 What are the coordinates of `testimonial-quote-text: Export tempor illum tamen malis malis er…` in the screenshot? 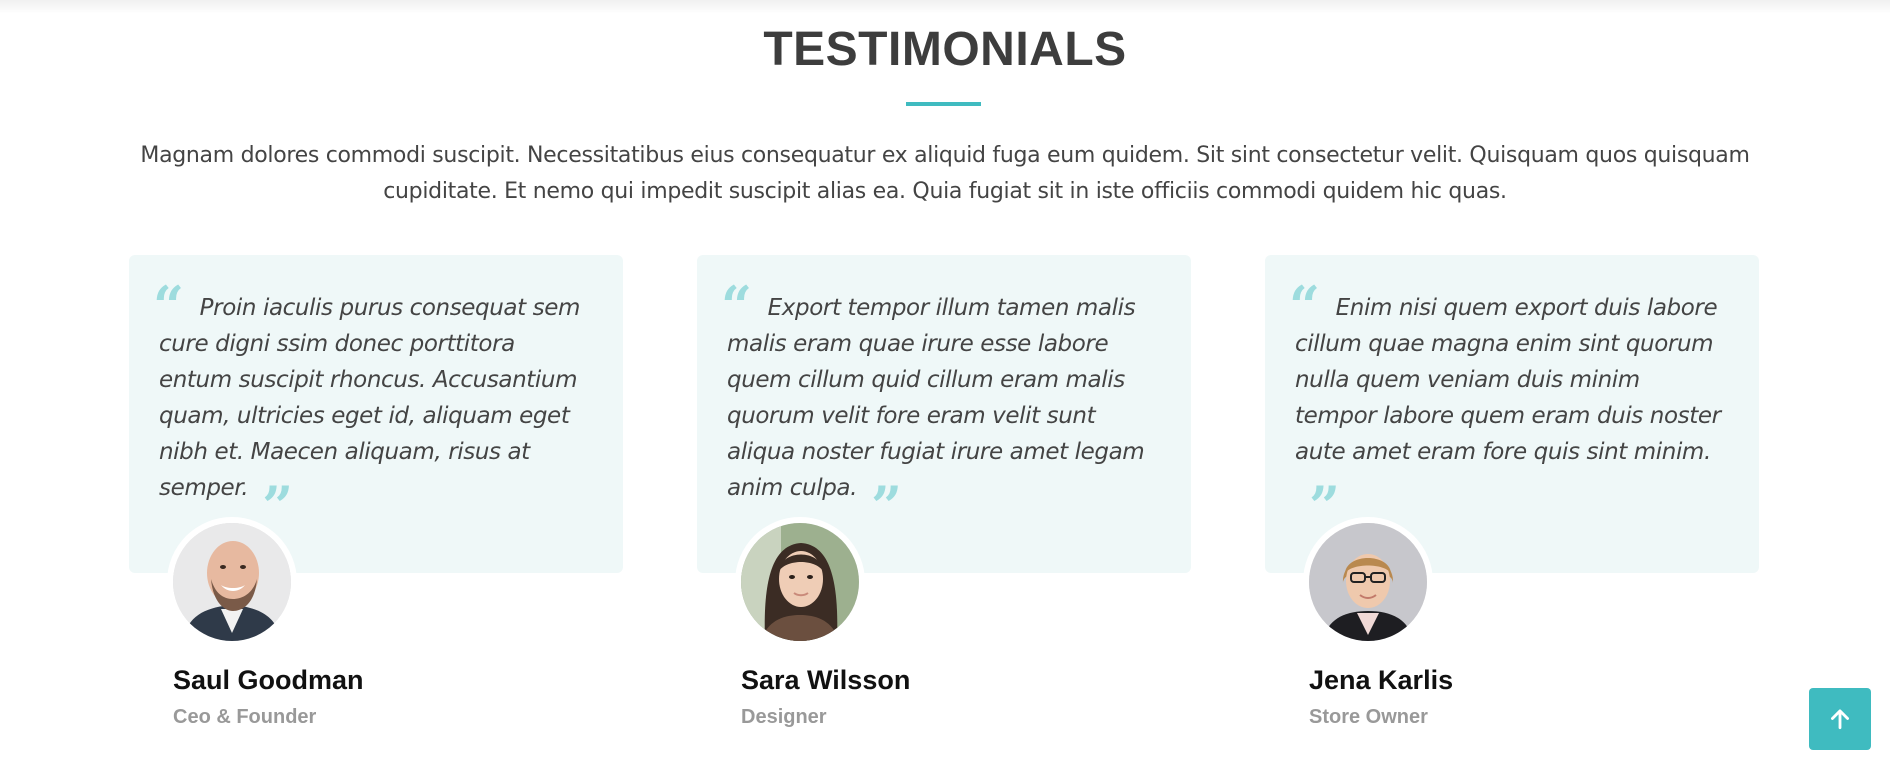 It's located at (936, 398).